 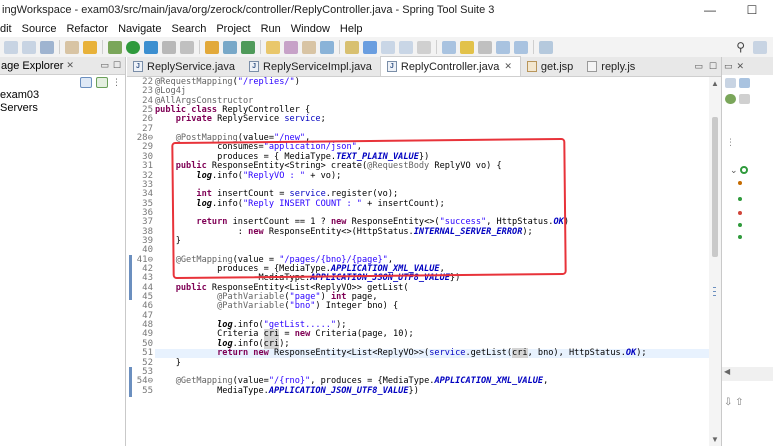 What do you see at coordinates (432, 391) in the screenshot?
I see `code-line: MediaType.APPLICATION_JSON_UTF8_VALUE})` at bounding box center [432, 391].